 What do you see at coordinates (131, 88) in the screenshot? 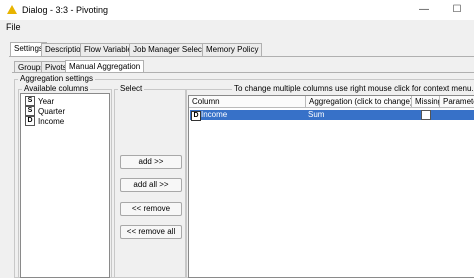
I see `select-title: Select` at bounding box center [131, 88].